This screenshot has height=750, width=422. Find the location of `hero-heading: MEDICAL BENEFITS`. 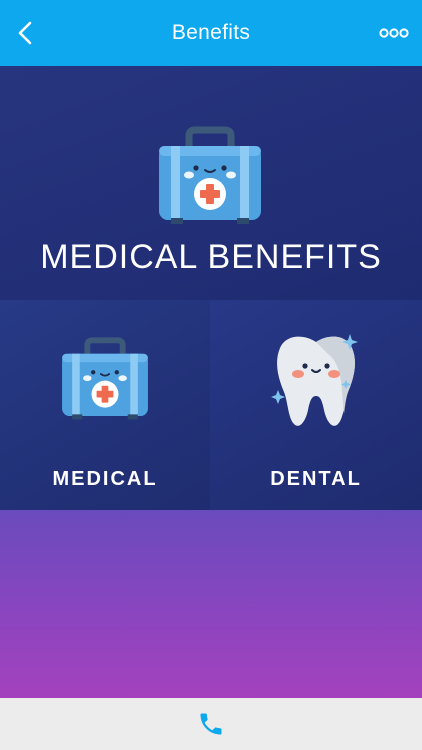

hero-heading: MEDICAL BENEFITS is located at coordinates (211, 257).